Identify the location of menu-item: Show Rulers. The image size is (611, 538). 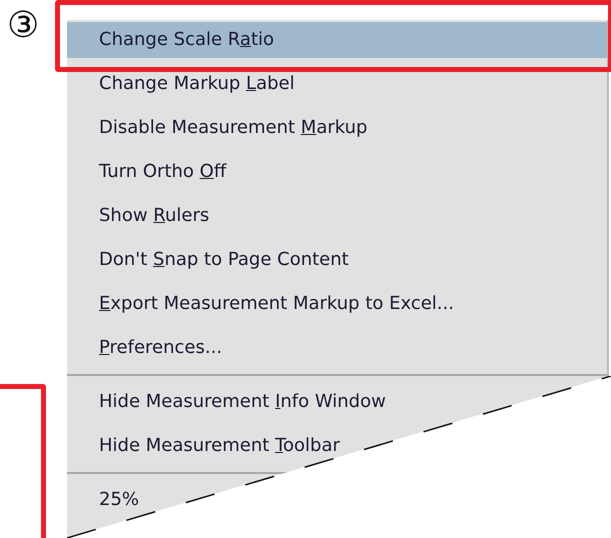
(141, 218).